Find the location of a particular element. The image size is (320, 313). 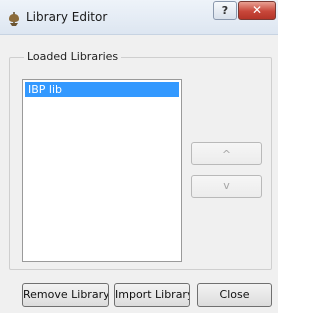

window-close-button: ✕ is located at coordinates (257, 10).